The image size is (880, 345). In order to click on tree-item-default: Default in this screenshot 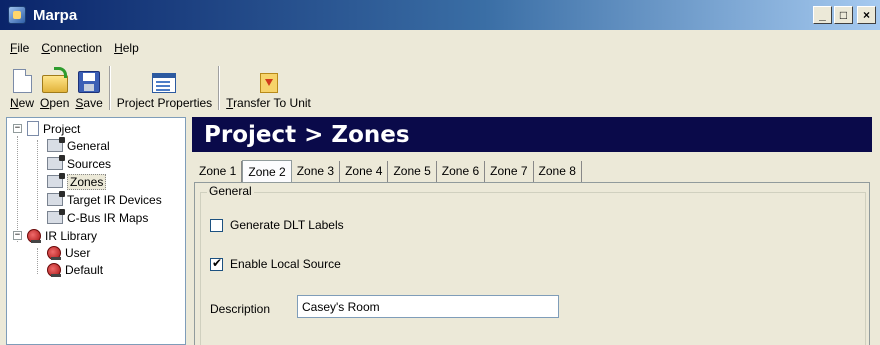, I will do `click(75, 269)`.